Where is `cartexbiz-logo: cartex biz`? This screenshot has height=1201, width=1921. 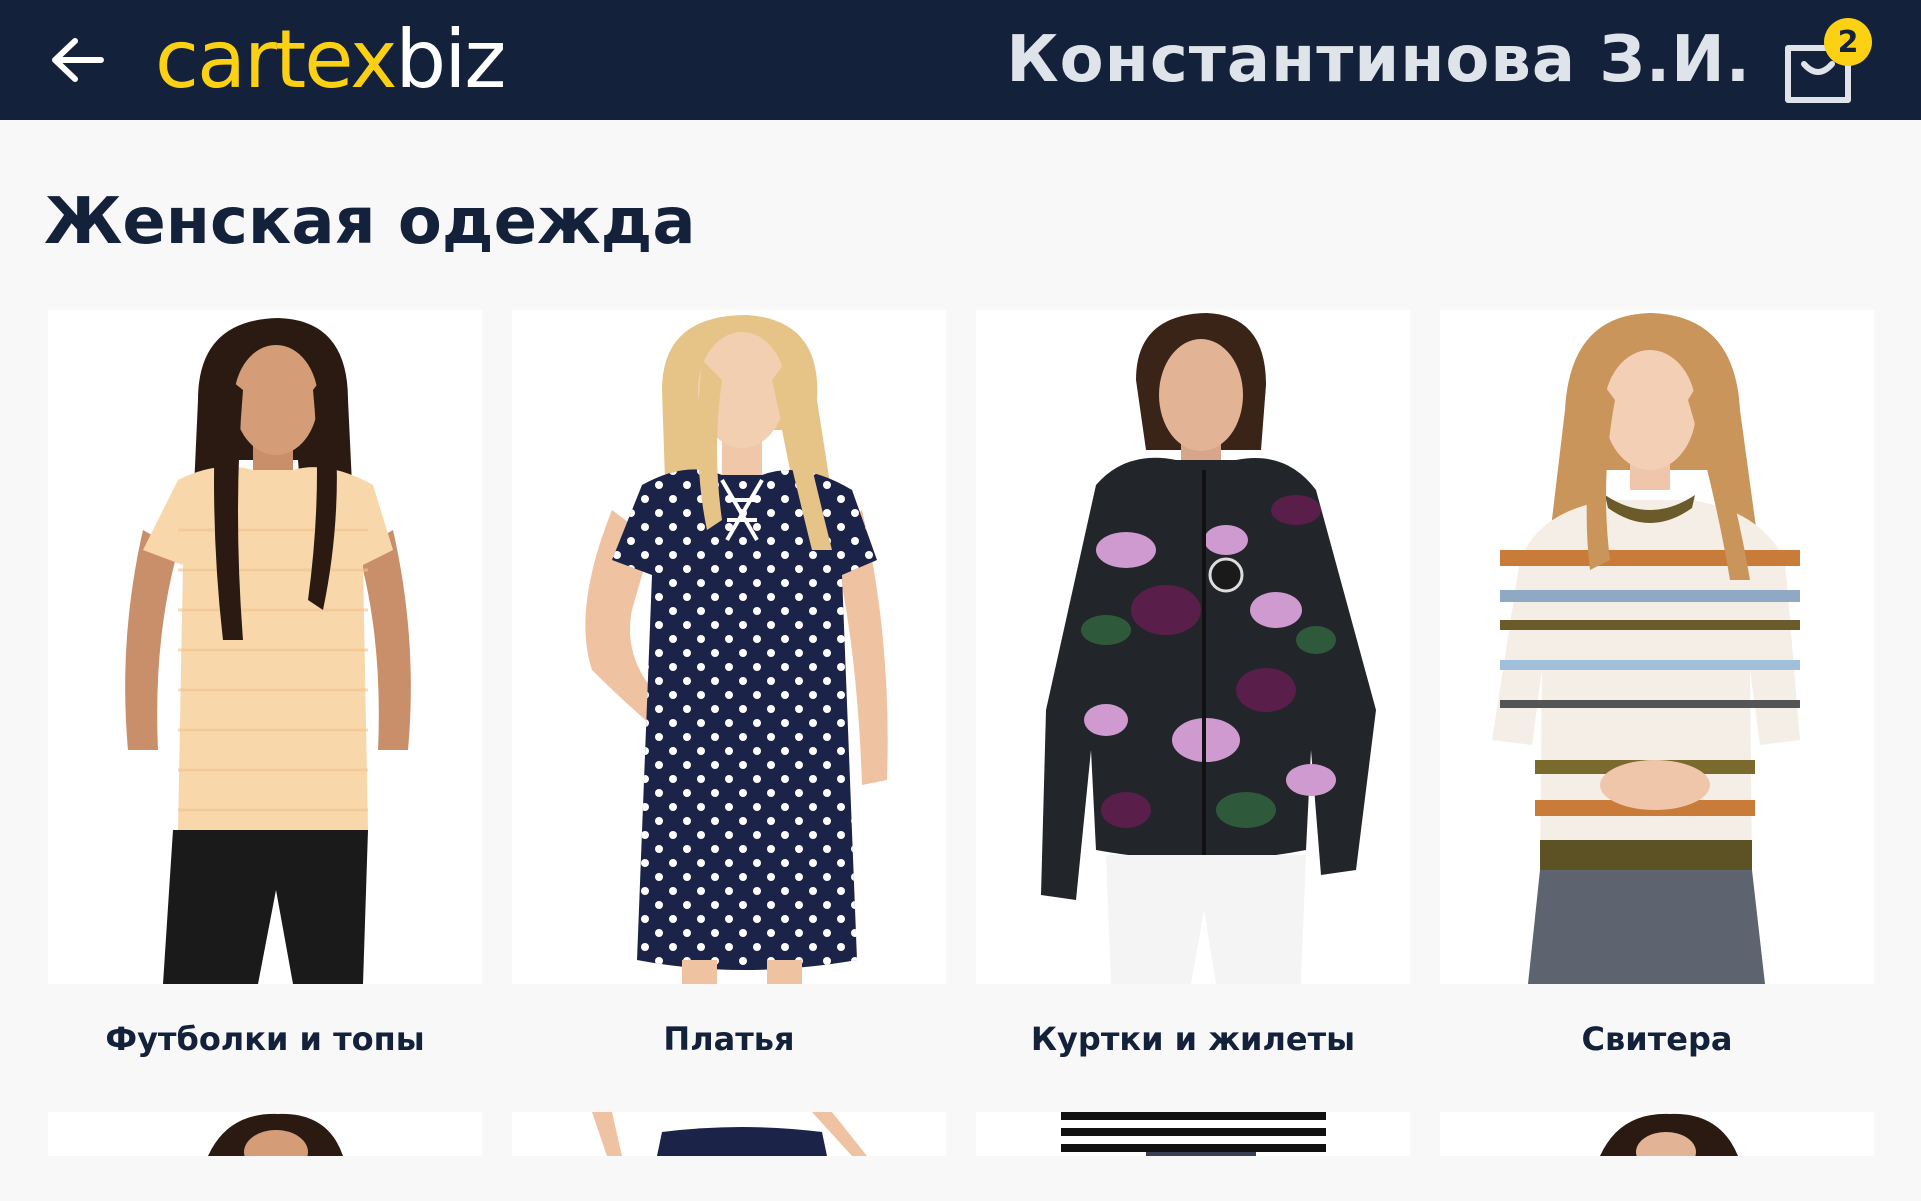
cartexbiz-logo: cartex biz is located at coordinates (330, 60).